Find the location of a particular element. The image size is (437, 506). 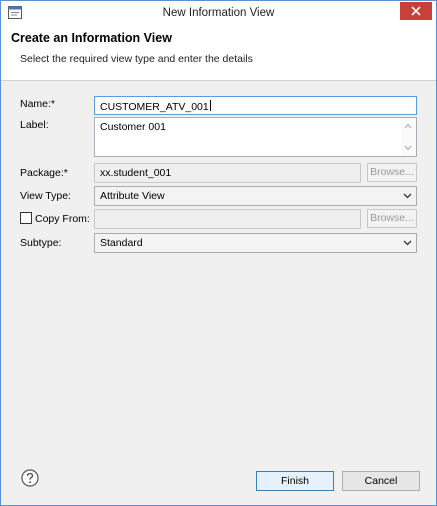

view-type-value: Attribute View is located at coordinates (132, 196).